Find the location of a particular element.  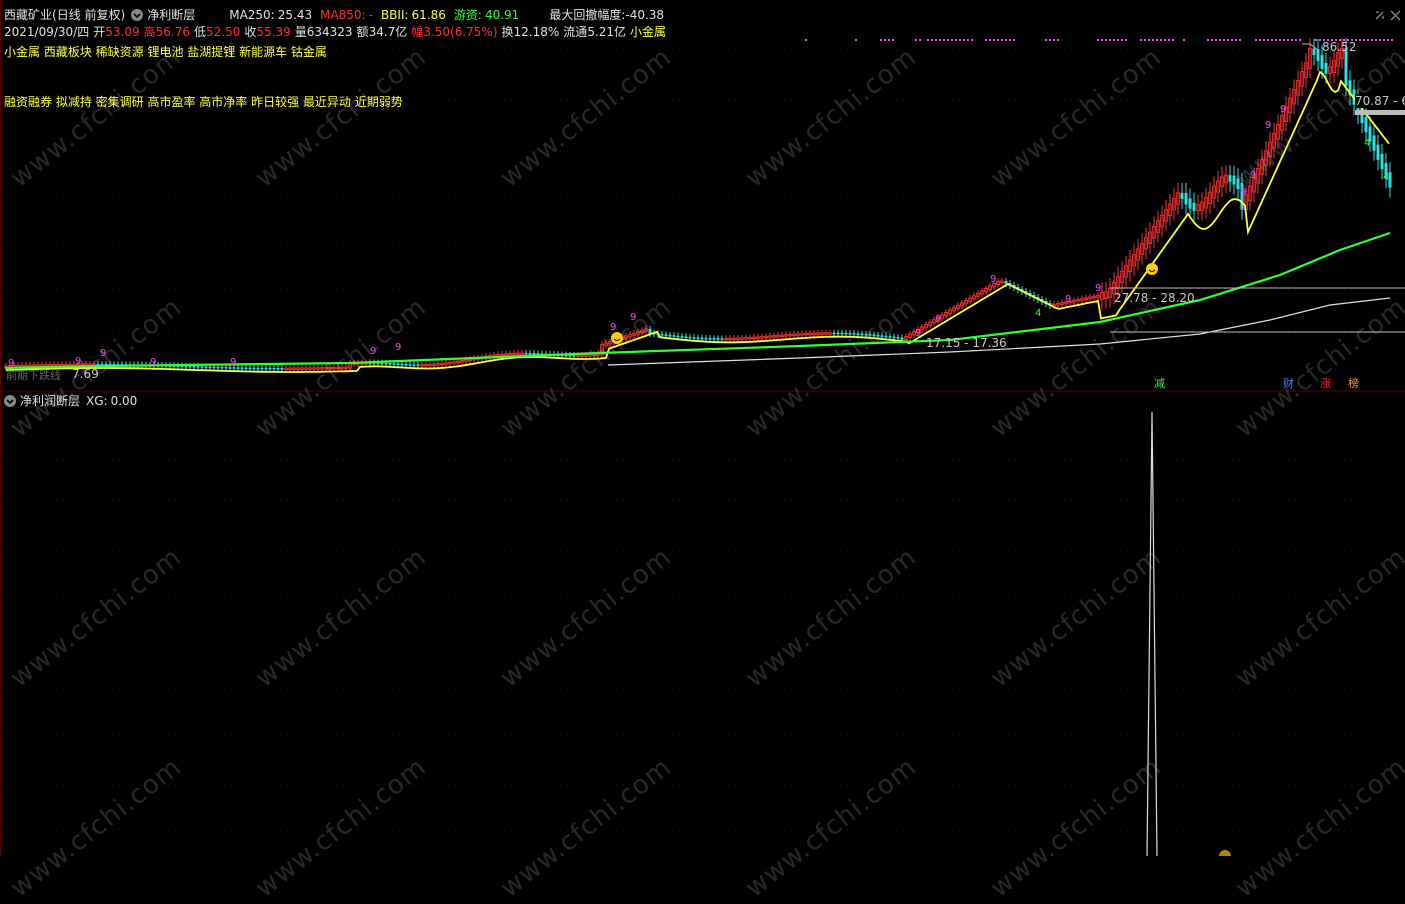

change-label: 幅 is located at coordinates (417, 32).